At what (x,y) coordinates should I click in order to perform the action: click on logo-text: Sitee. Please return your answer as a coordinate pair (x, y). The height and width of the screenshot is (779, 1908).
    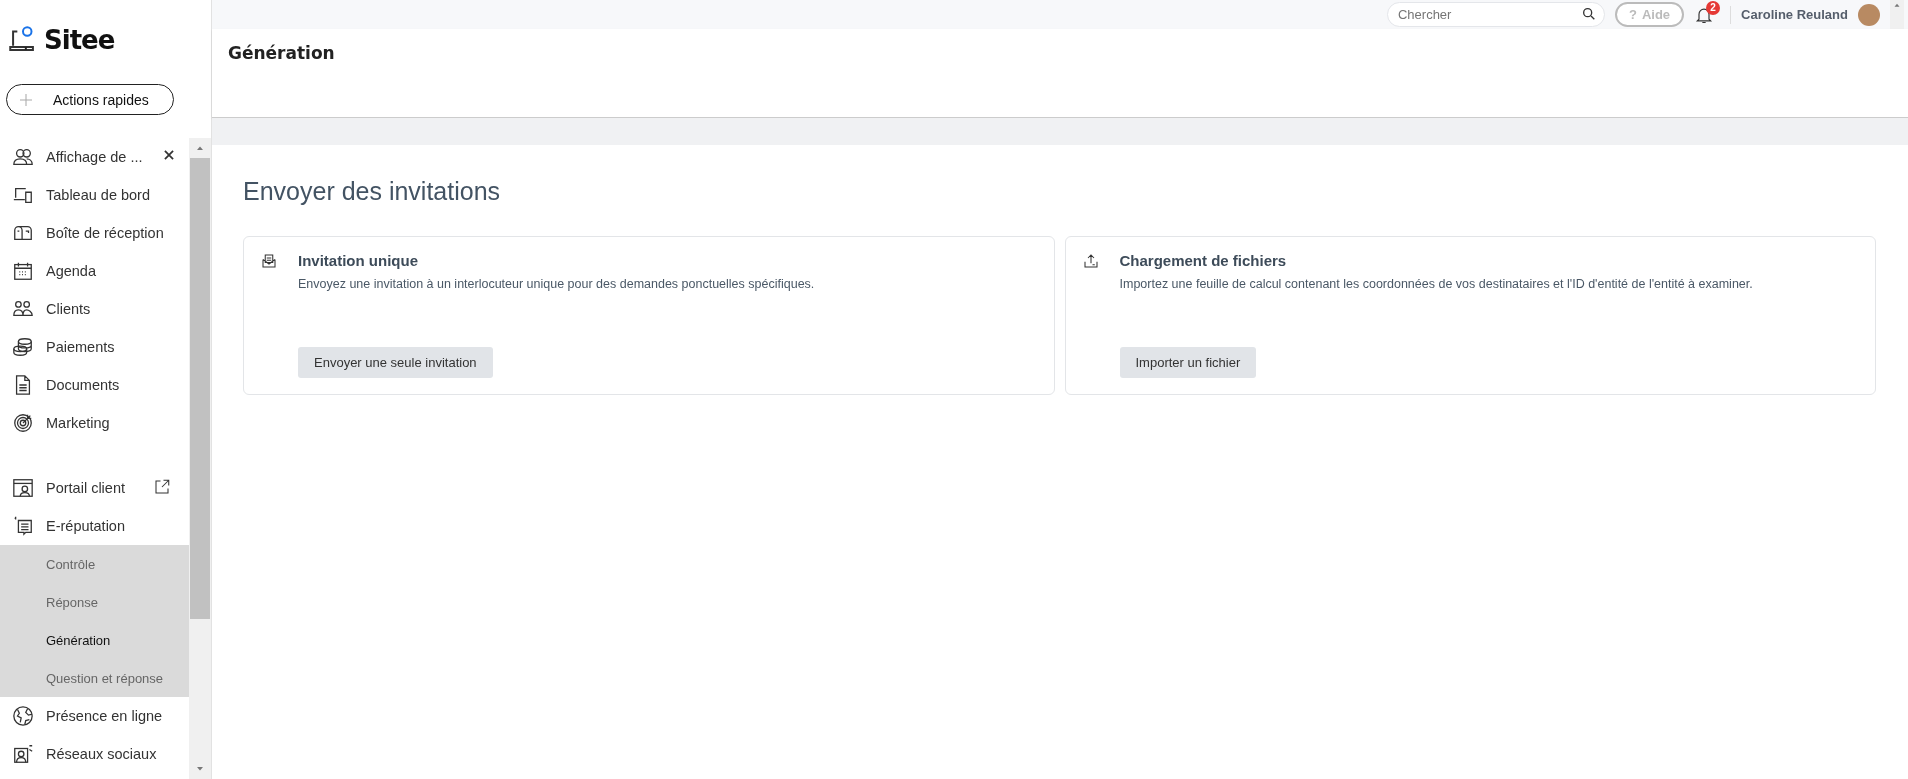
    Looking at the image, I should click on (79, 40).